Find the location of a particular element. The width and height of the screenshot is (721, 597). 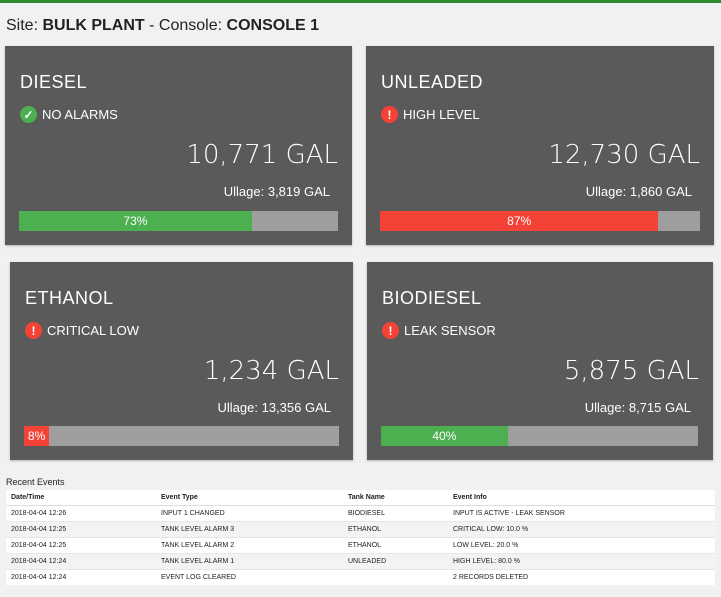

tank-name: UNLEADED is located at coordinates (432, 82).